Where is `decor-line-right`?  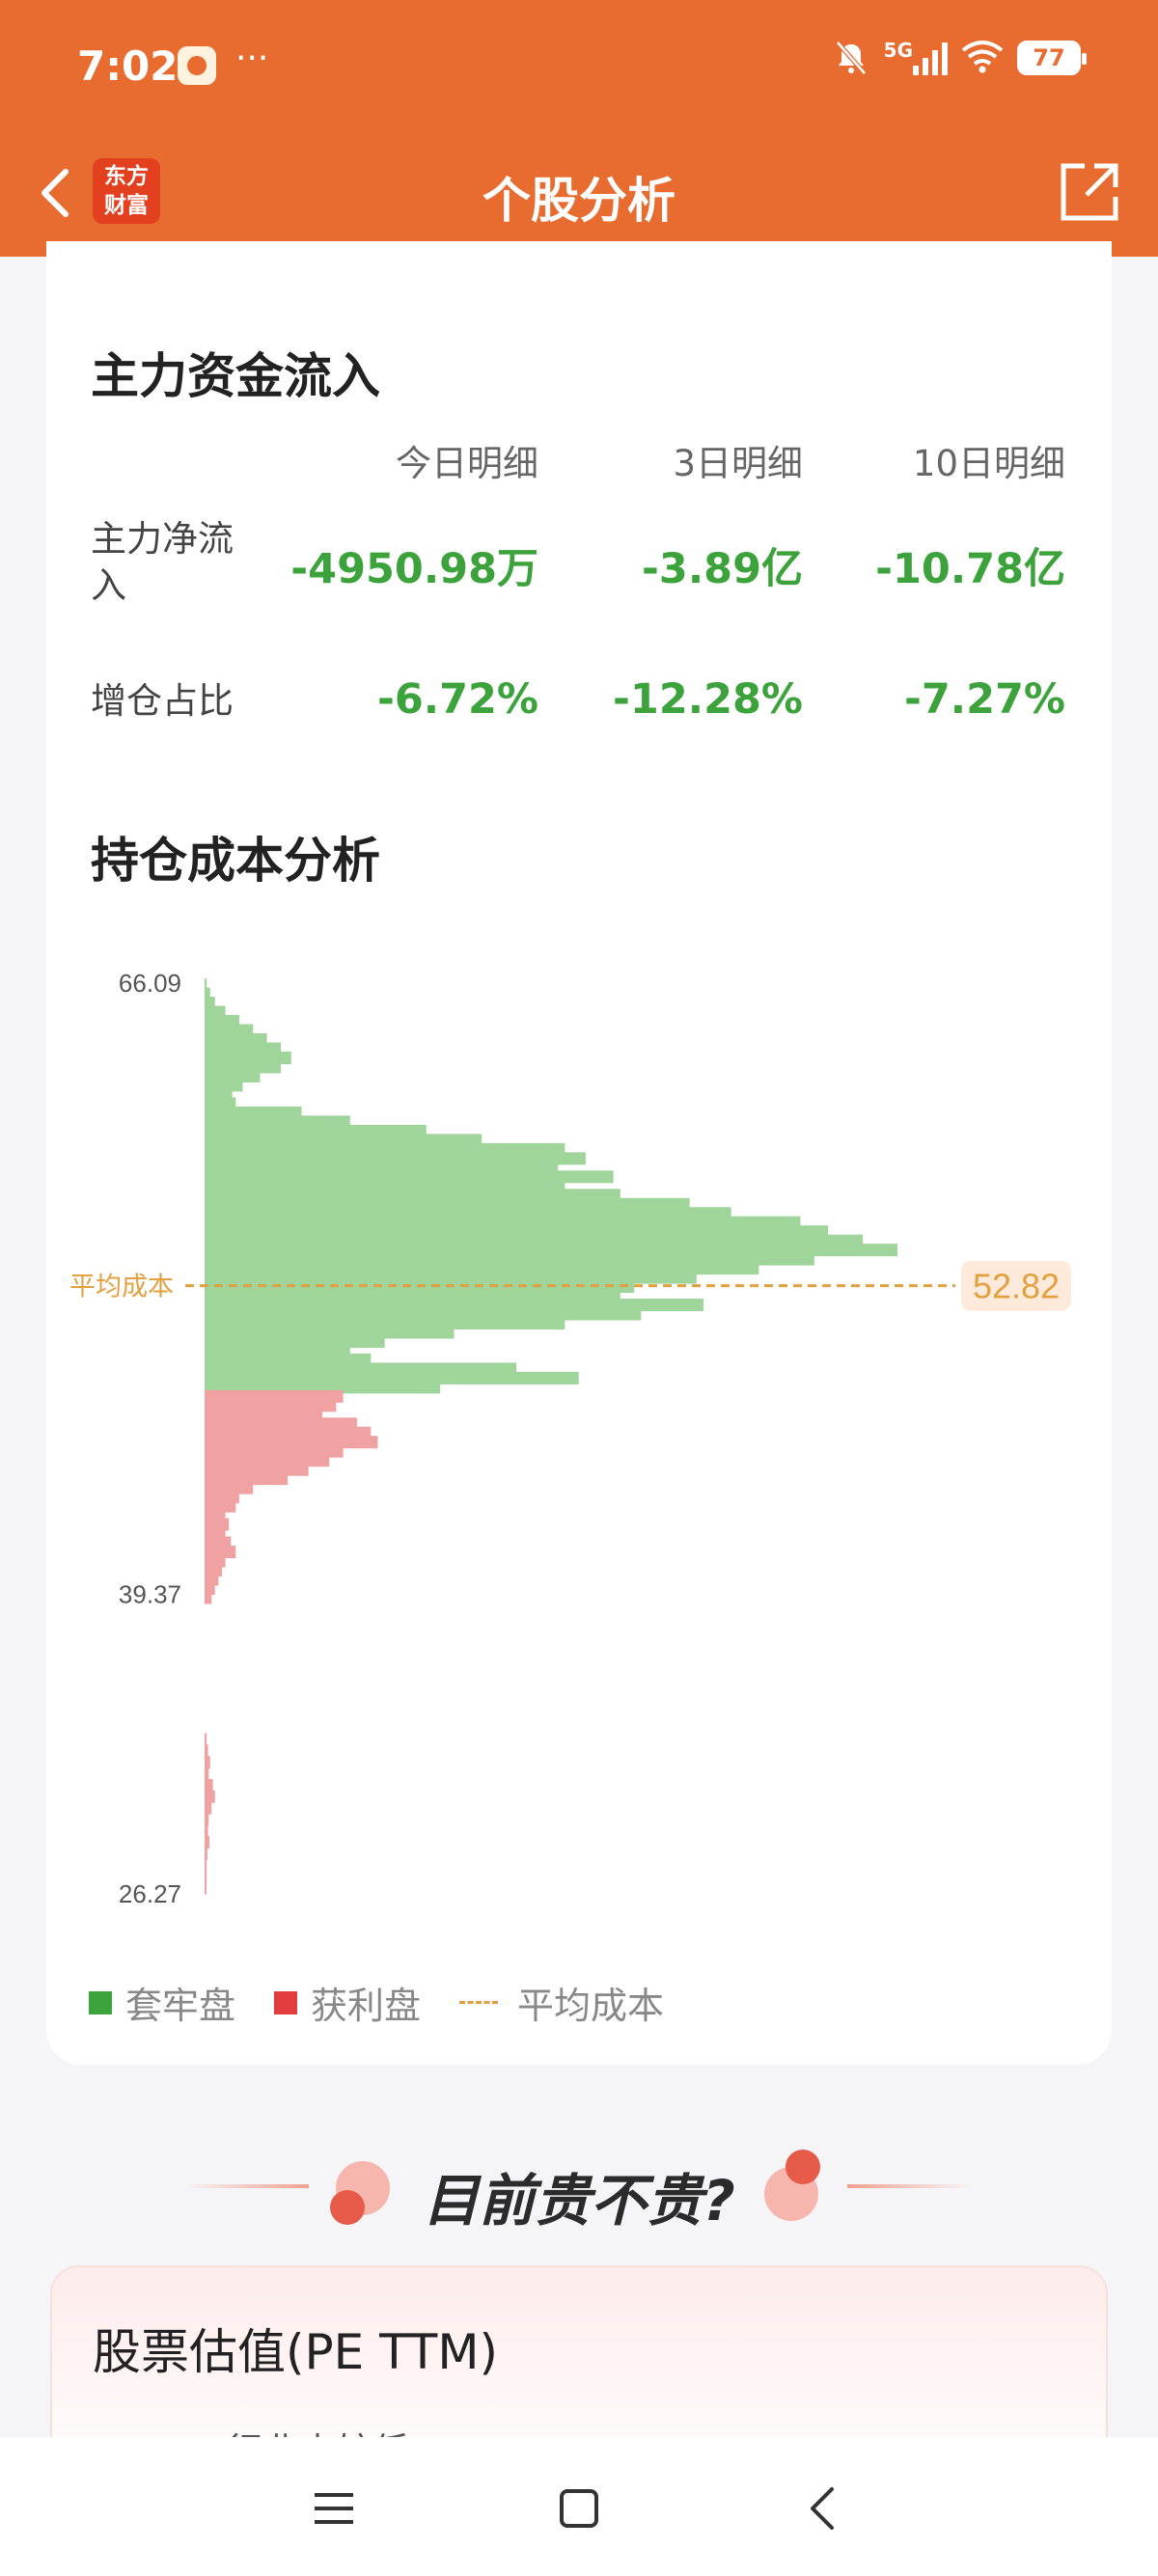 decor-line-right is located at coordinates (910, 2186).